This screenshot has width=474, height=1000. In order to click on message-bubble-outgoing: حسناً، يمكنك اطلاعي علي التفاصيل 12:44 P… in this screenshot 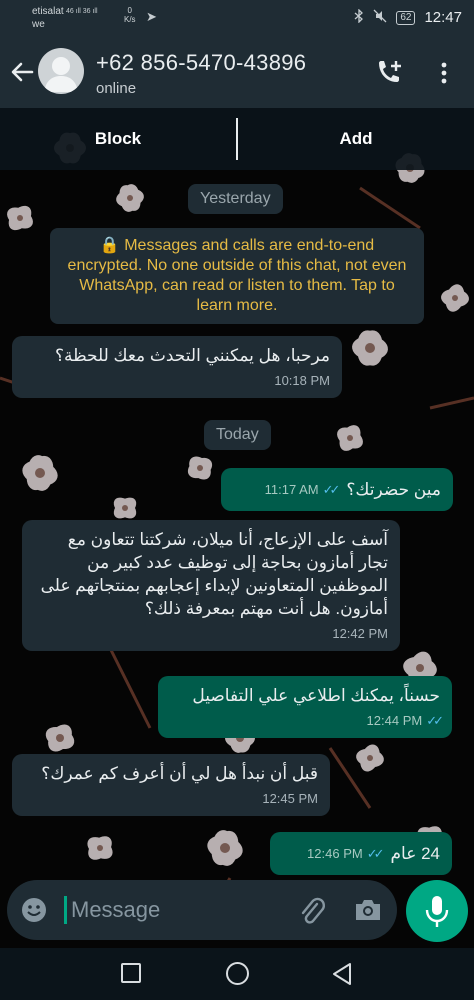, I will do `click(305, 707)`.